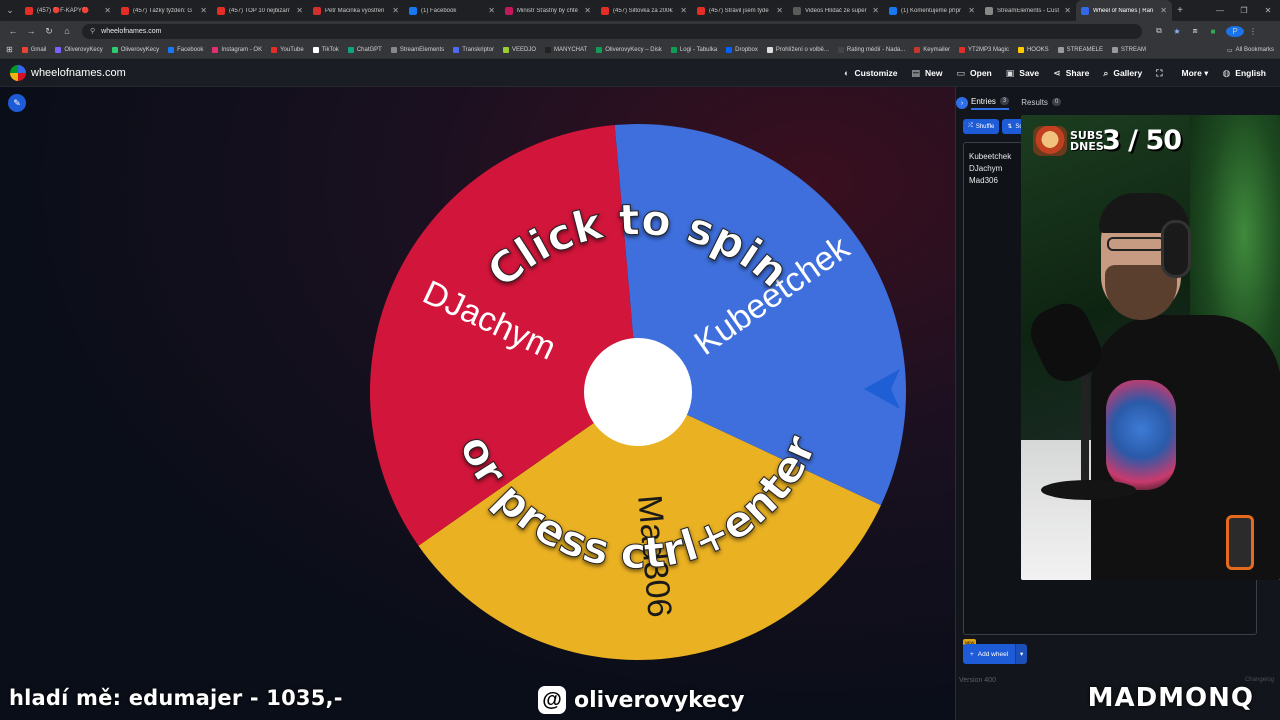  Describe the element at coordinates (417, 49) in the screenshot. I see `bookmark-item: StreamElements` at that location.